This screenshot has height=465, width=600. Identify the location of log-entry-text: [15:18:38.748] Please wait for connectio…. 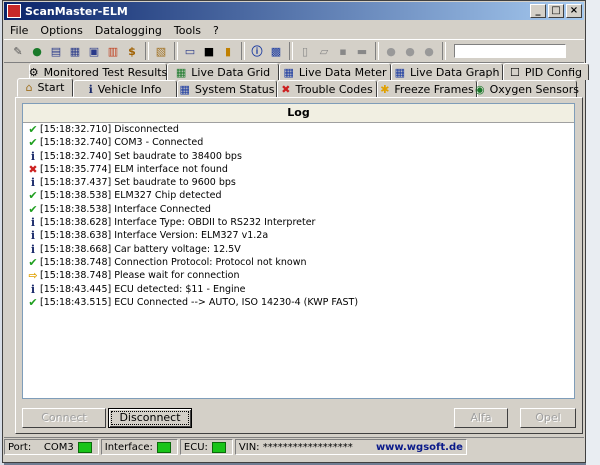
(140, 276).